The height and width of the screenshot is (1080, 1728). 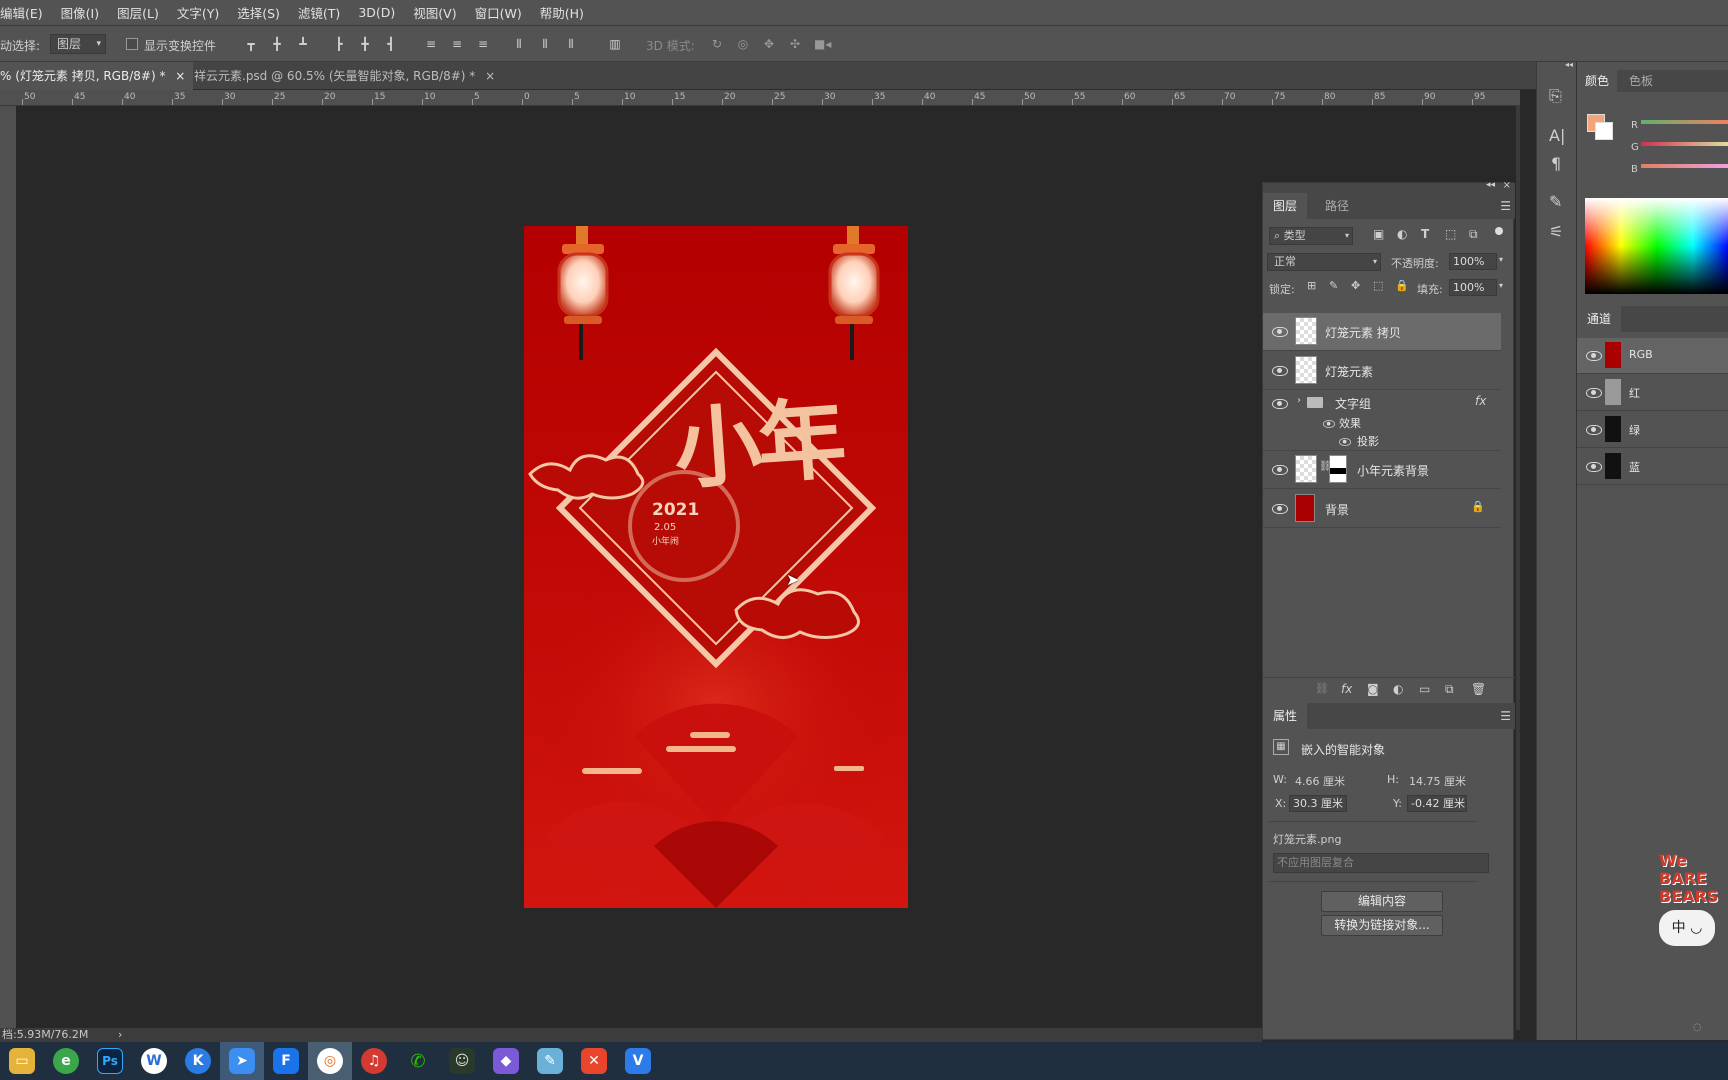 I want to click on lock-transparent-icon: ⊞, so click(x=1311, y=285).